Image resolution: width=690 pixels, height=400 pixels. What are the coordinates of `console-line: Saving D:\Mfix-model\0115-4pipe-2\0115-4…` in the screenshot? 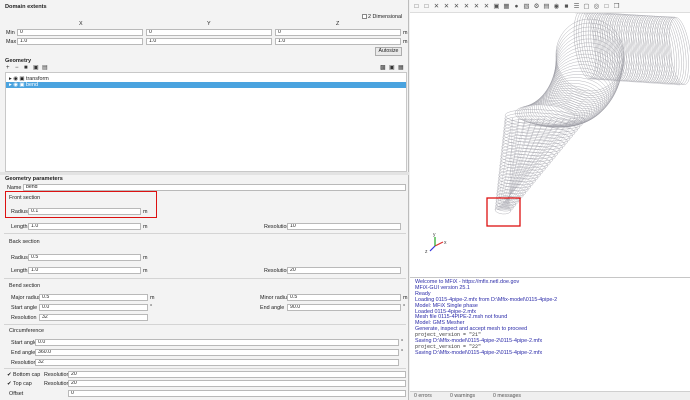 It's located at (479, 352).